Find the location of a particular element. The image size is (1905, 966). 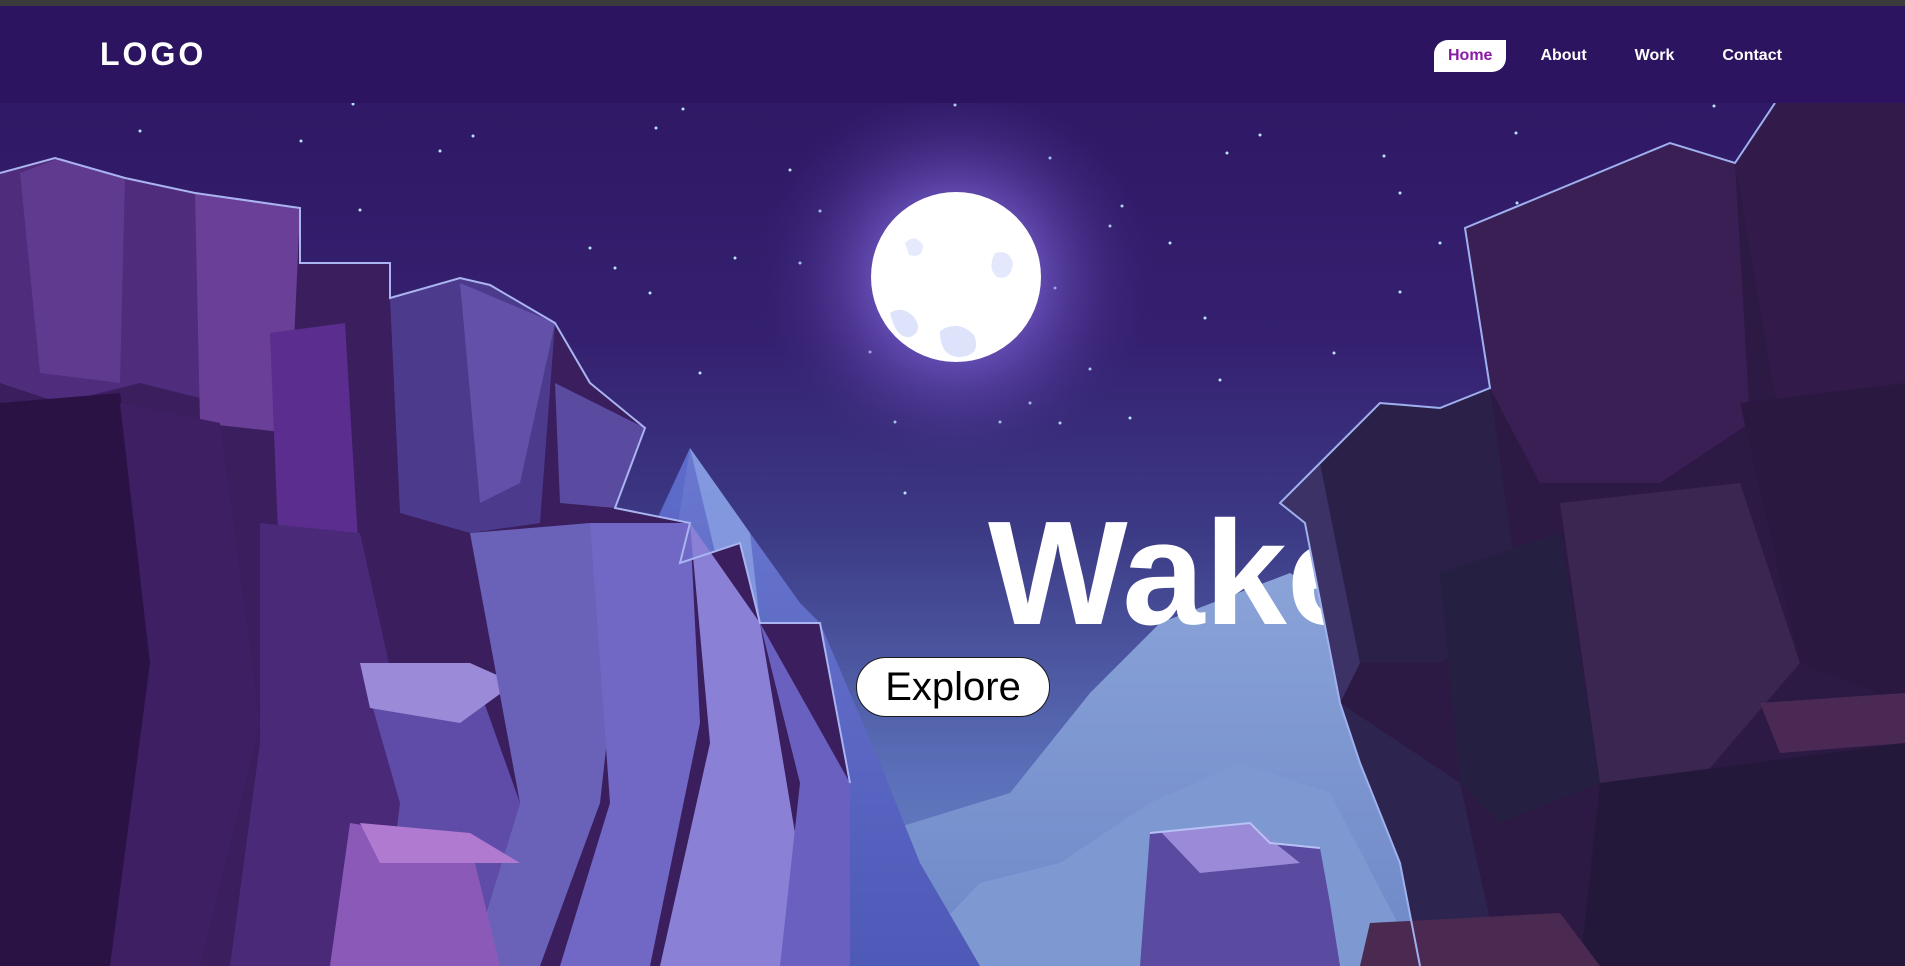

main-nav: Home About Work Contact is located at coordinates (1625, 56).